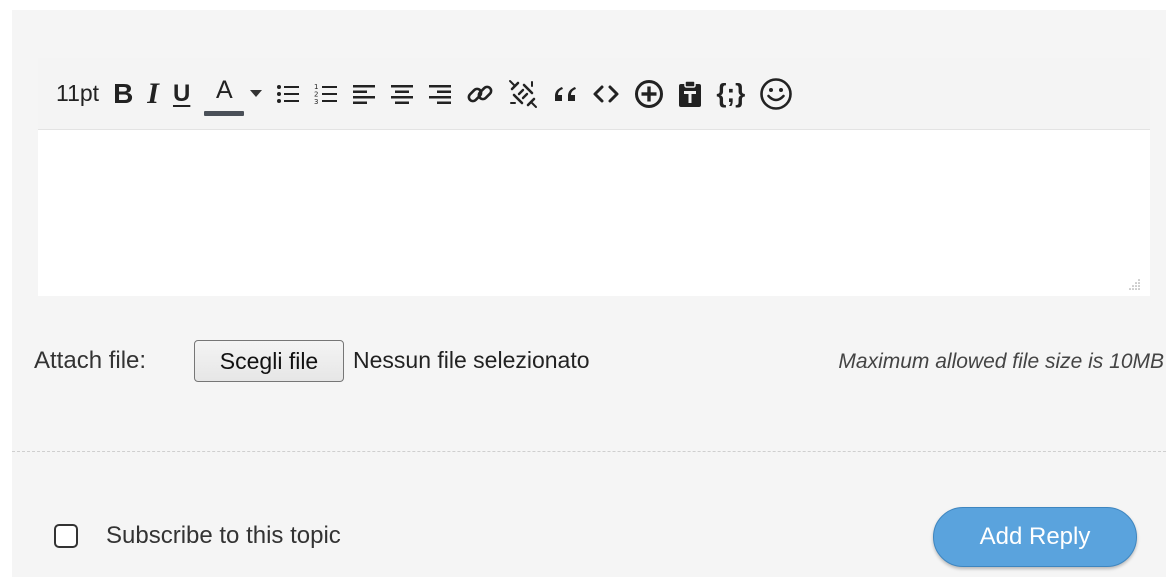 This screenshot has width=1166, height=577. I want to click on add-reply-button: Add Reply, so click(1035, 537).